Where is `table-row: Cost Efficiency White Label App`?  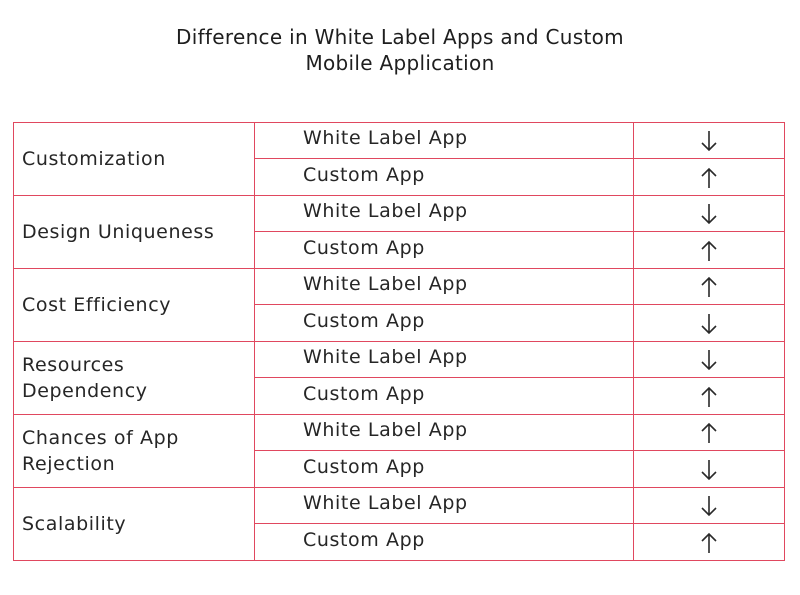
table-row: Cost Efficiency White Label App is located at coordinates (399, 305).